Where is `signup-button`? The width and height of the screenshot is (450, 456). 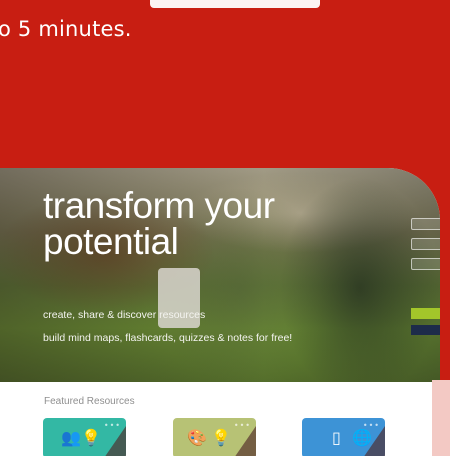 signup-button is located at coordinates (425, 313).